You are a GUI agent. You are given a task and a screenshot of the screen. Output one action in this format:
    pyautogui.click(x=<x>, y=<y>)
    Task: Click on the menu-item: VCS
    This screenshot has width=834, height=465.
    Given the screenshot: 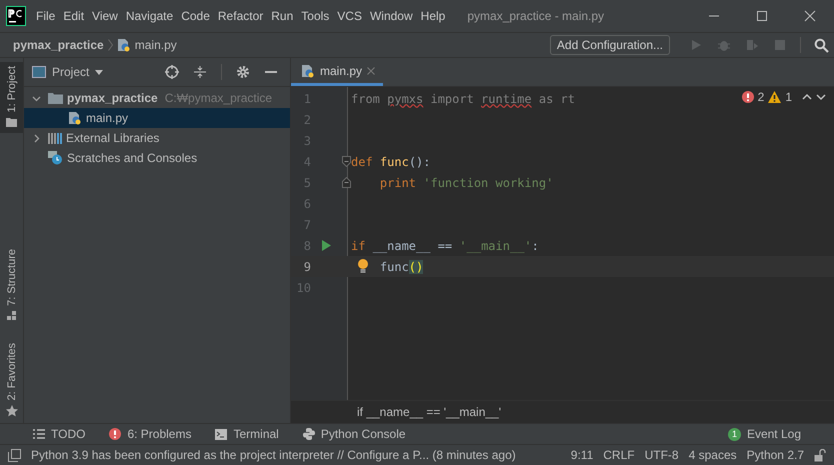 What is the action you would take?
    pyautogui.click(x=349, y=16)
    